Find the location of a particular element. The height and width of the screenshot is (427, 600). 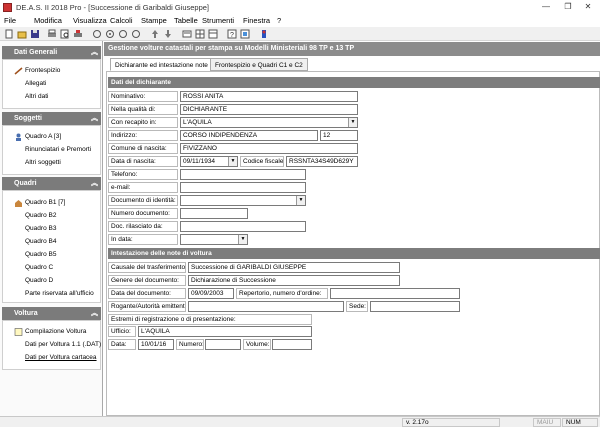

grid-icon is located at coordinates (200, 34).